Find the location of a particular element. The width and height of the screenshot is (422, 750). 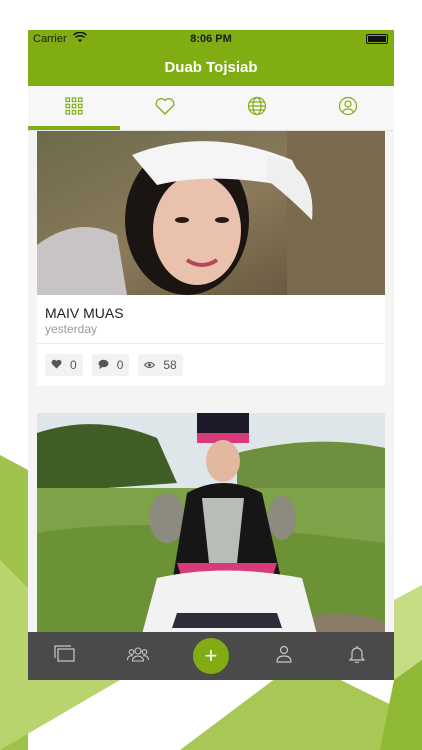

albums-icon is located at coordinates (64, 656).